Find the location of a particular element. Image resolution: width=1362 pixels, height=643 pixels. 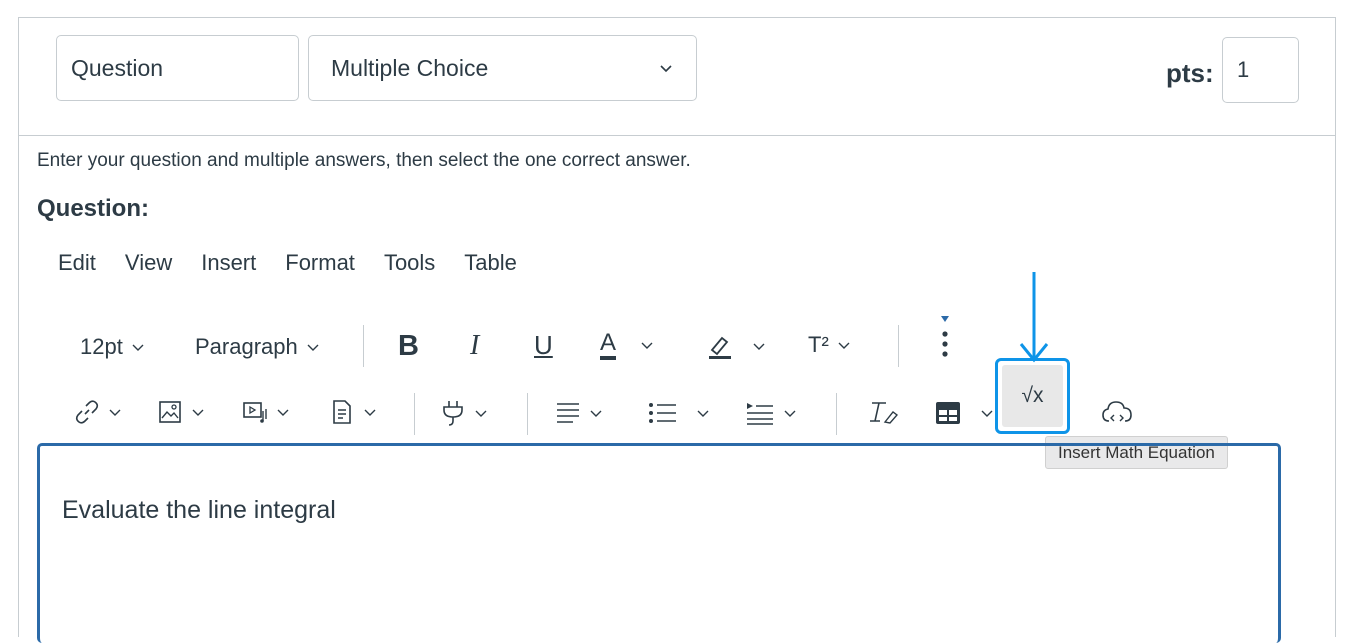

font-size-value: 12pt is located at coordinates (101, 346).